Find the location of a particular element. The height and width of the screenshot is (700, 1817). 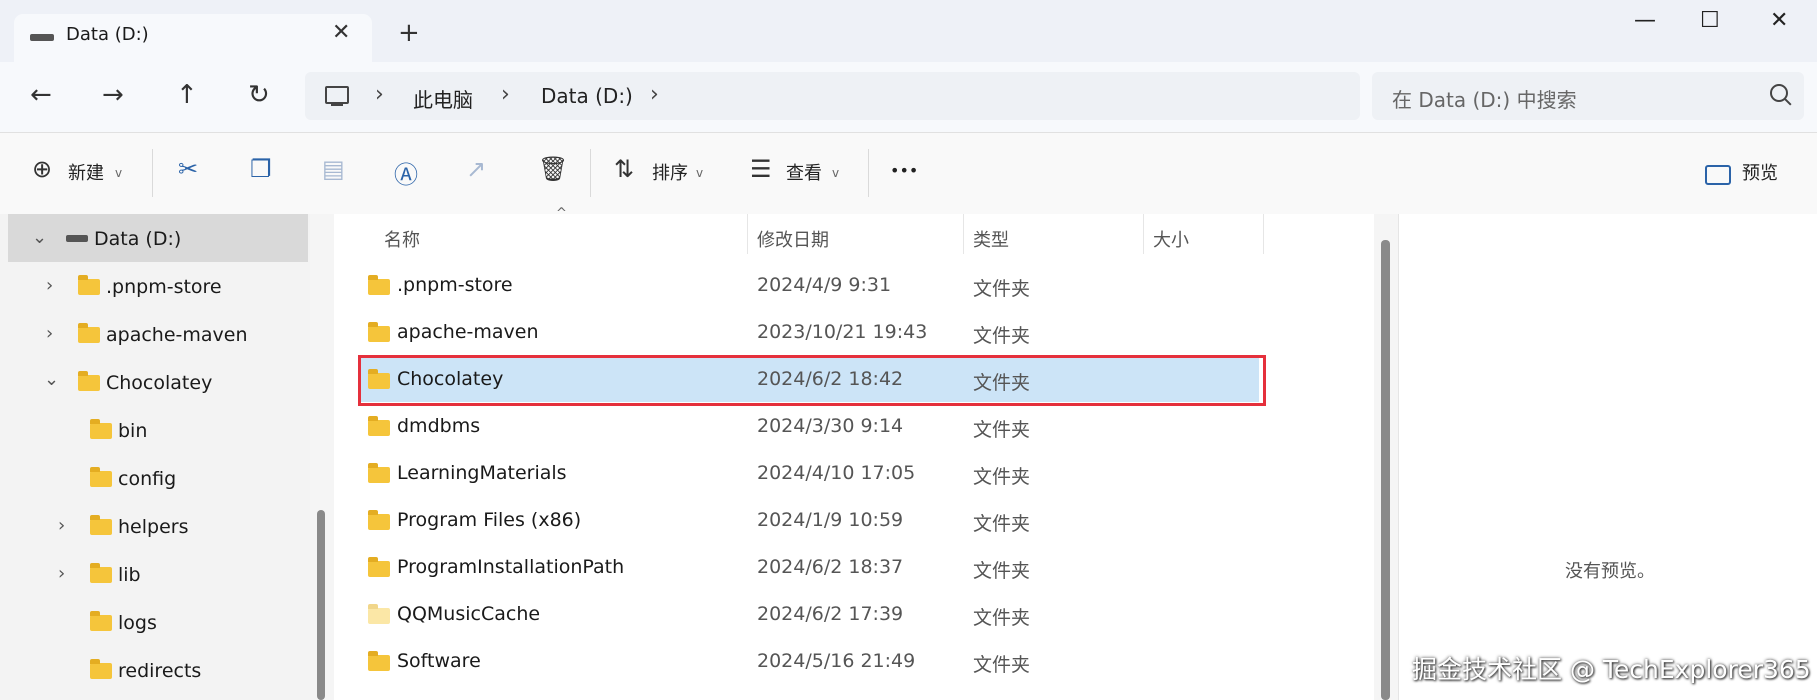

computer-icon-stand is located at coordinates (337, 105).